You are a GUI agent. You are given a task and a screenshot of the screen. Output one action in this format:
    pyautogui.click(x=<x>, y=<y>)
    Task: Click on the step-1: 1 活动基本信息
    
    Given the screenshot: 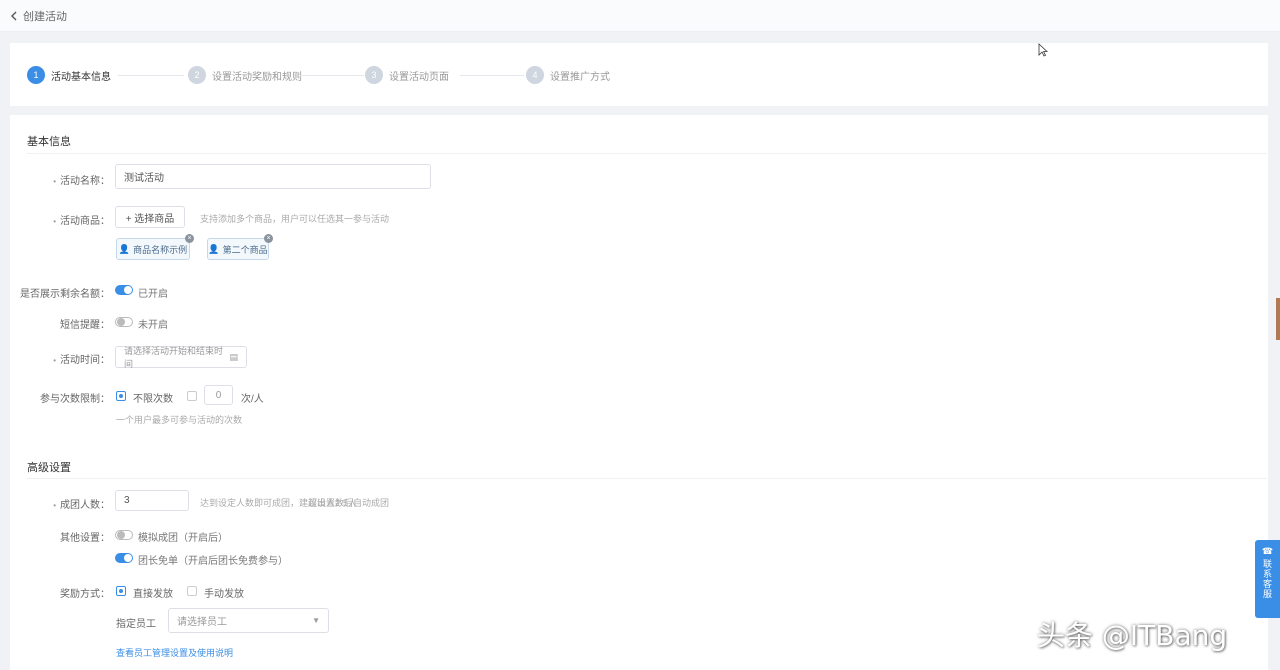 What is the action you would take?
    pyautogui.click(x=69, y=75)
    